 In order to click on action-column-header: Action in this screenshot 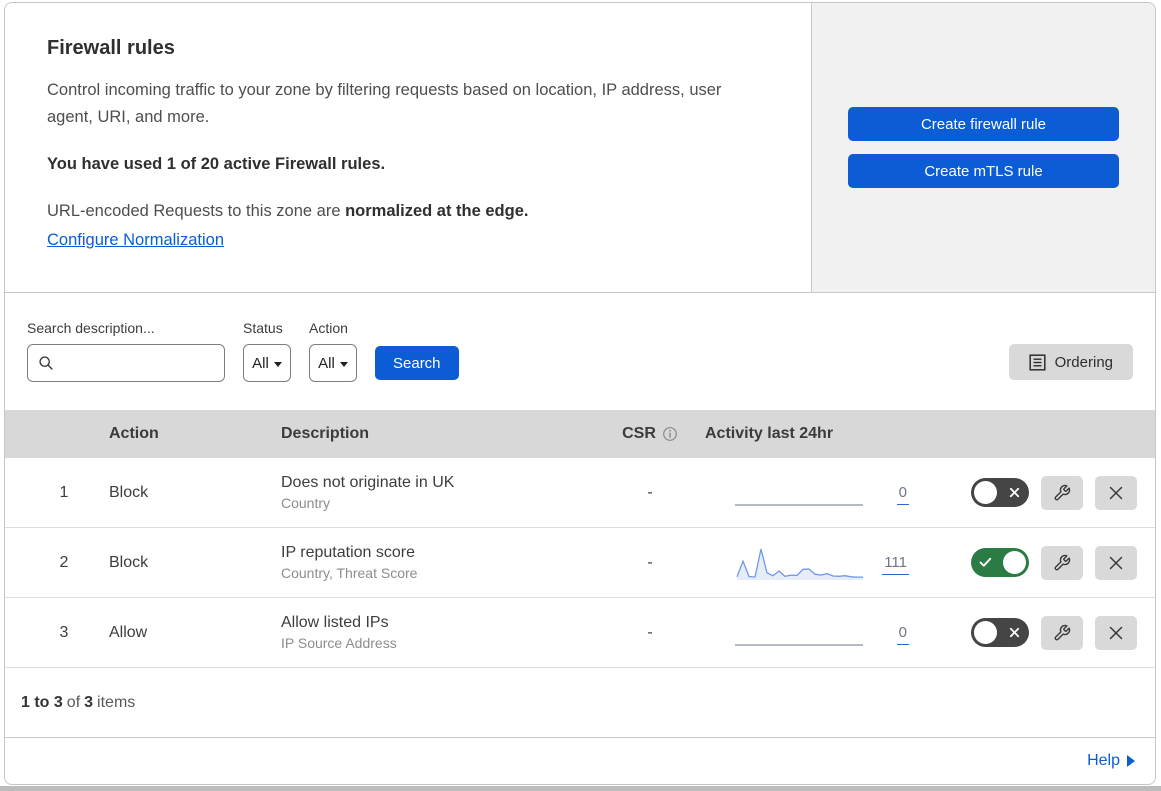, I will do `click(134, 433)`.